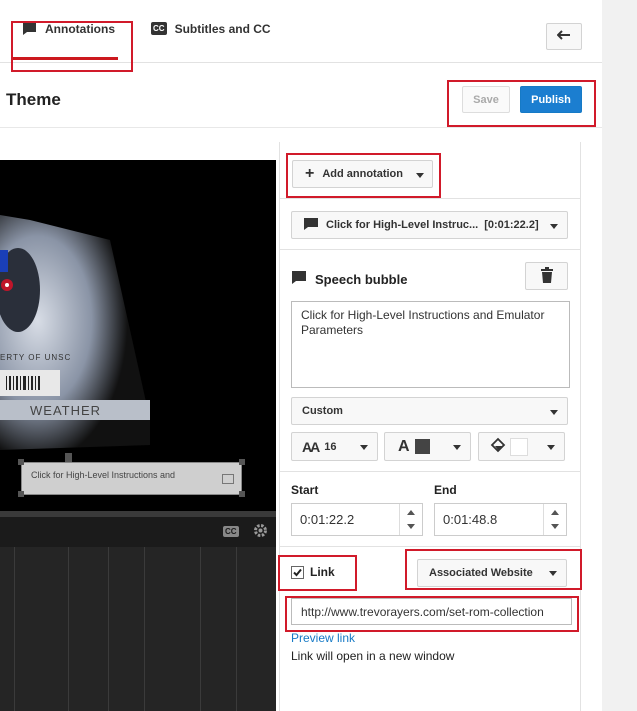 This screenshot has width=637, height=711. I want to click on tab-annotations: Annotations, so click(68, 39).